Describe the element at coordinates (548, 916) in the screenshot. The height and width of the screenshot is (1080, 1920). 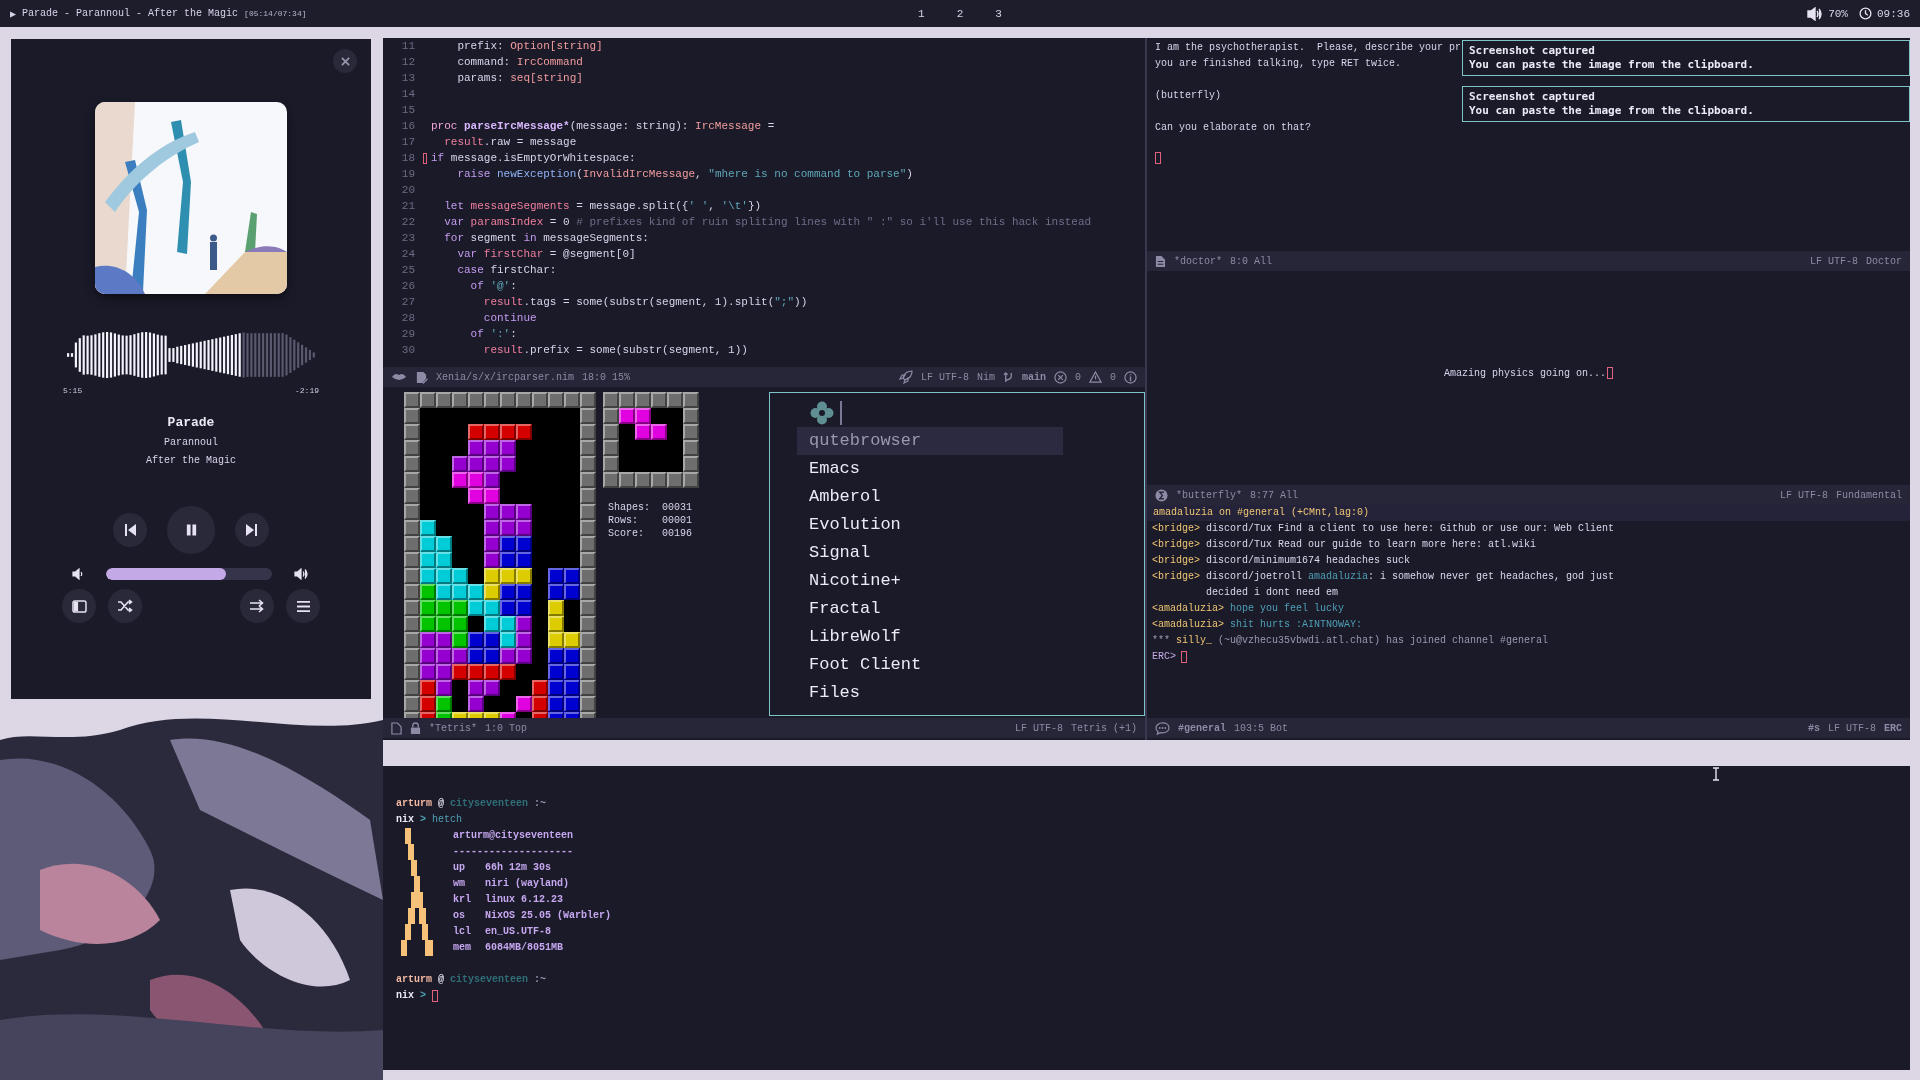
I see `fetch-value: NixOS 25.05 (Warbler)` at that location.